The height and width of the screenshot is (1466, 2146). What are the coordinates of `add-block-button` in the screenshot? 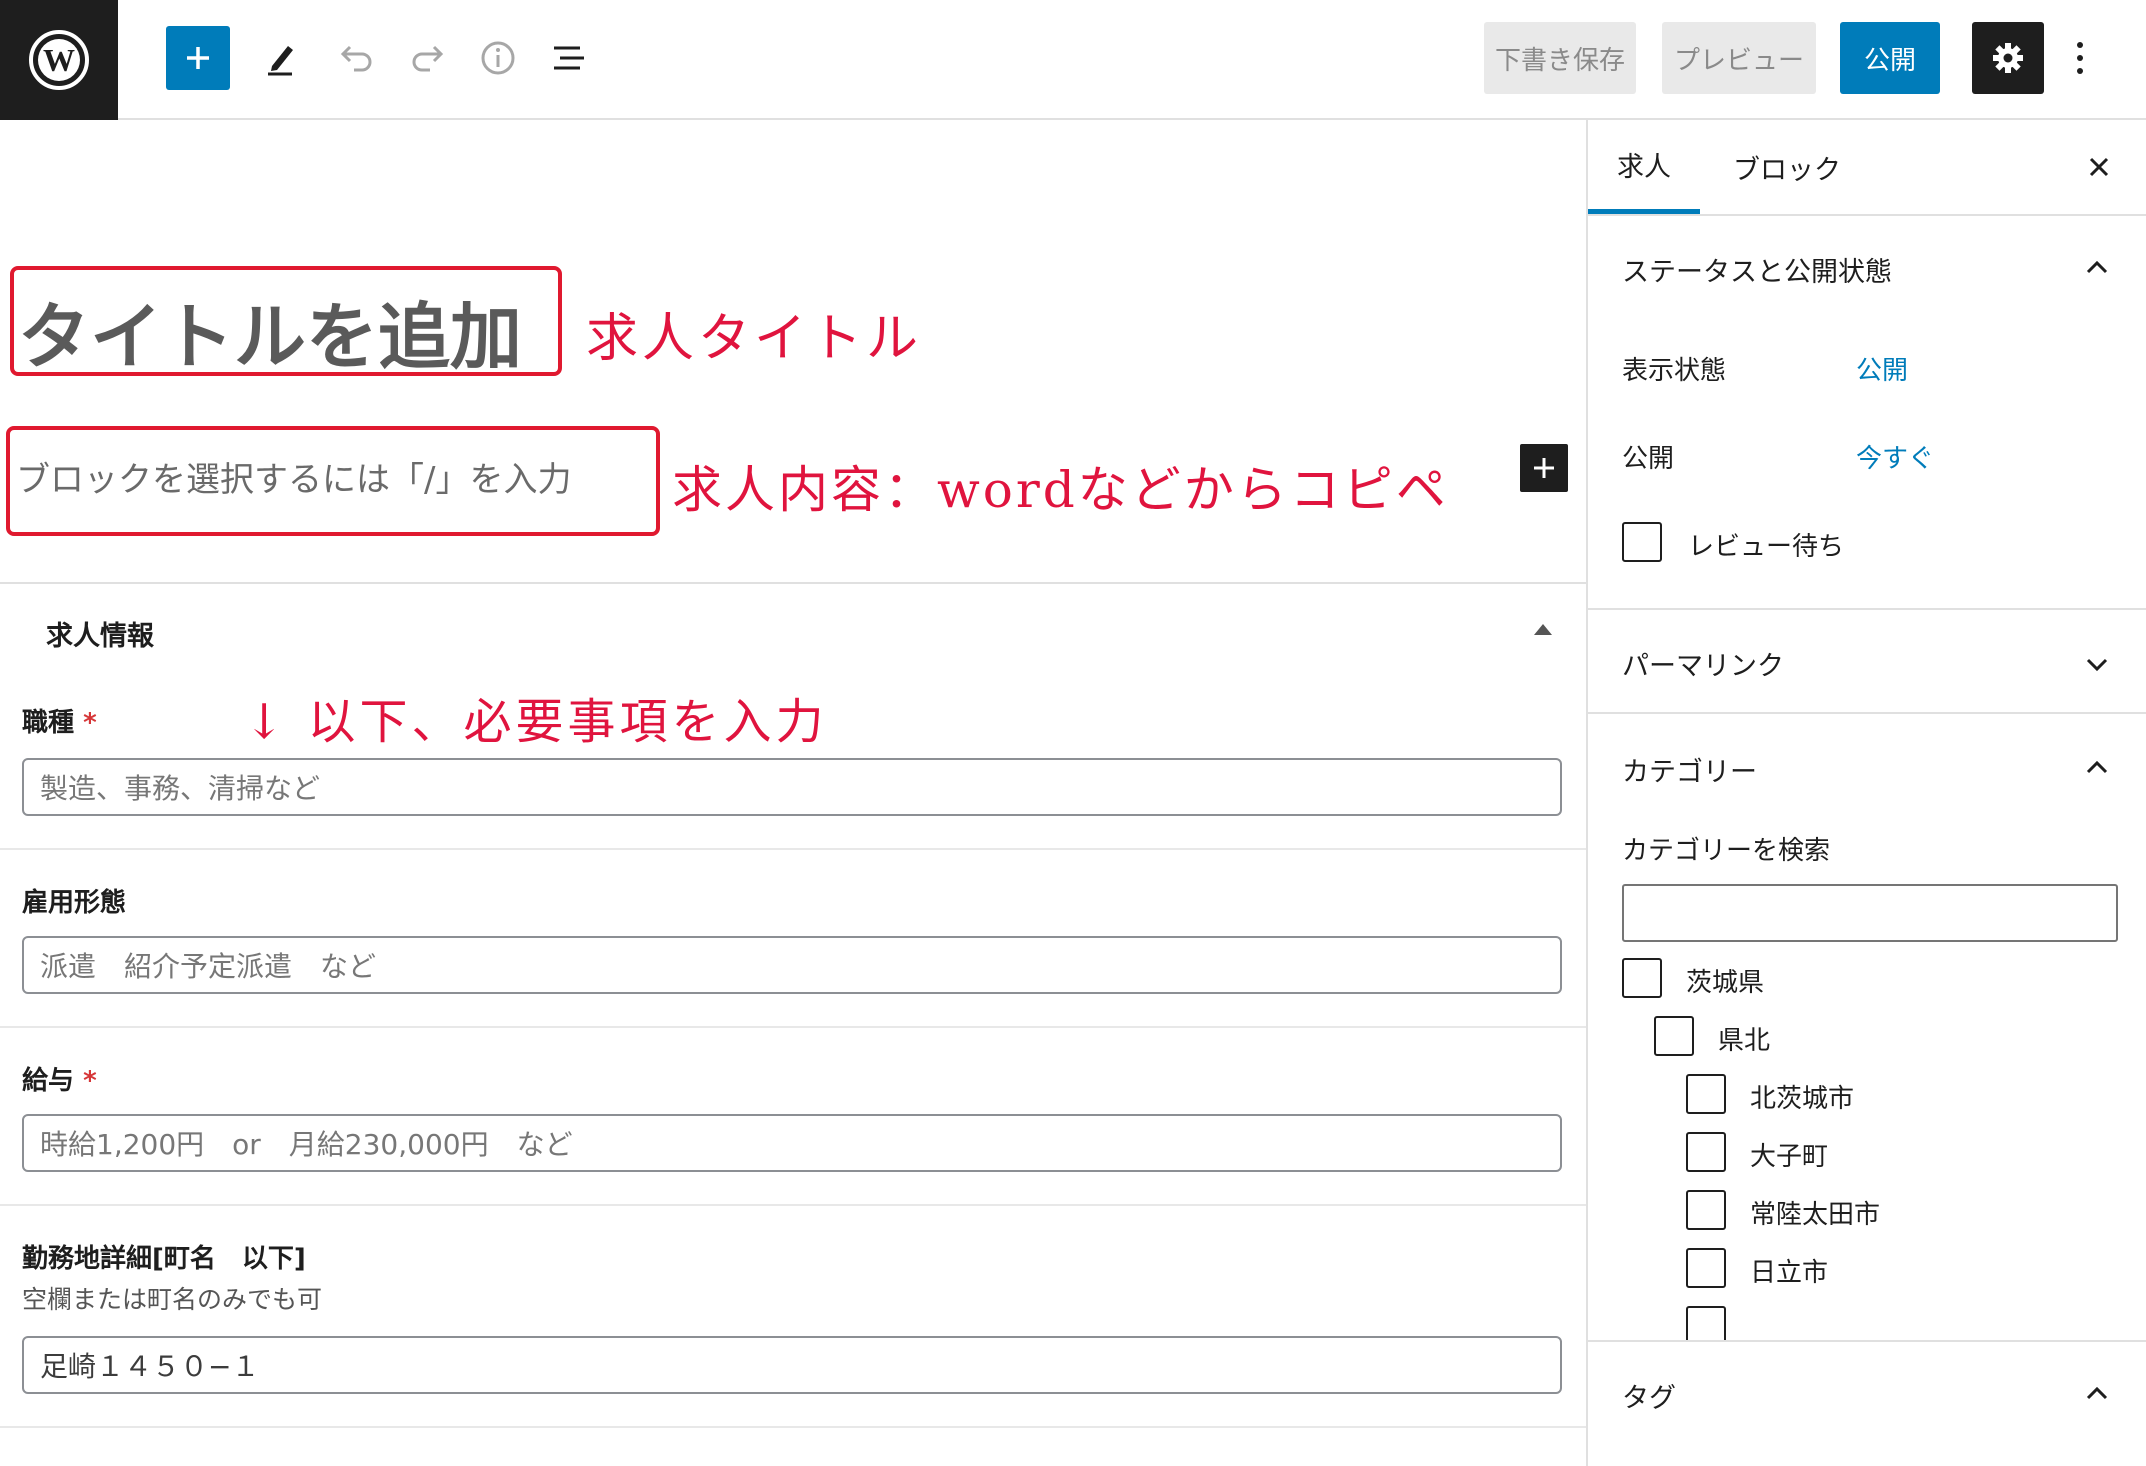 It's located at (198, 58).